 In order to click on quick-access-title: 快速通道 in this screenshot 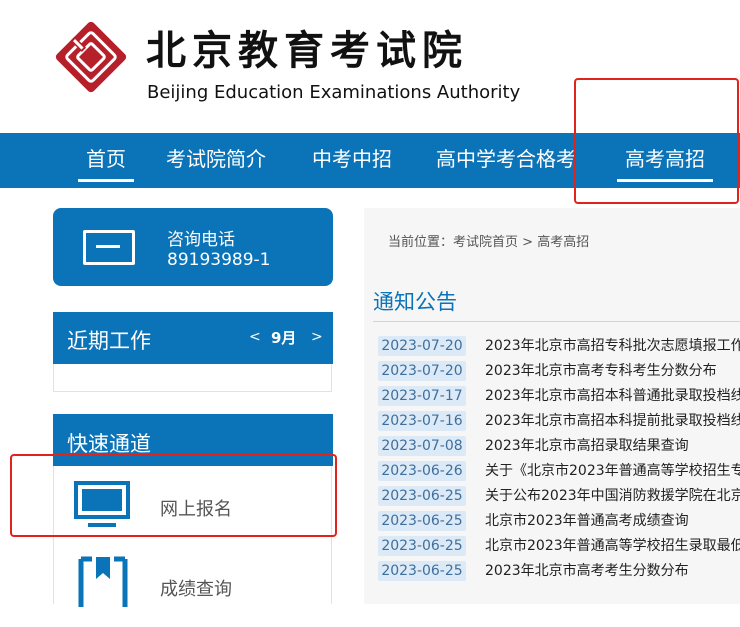, I will do `click(109, 444)`.